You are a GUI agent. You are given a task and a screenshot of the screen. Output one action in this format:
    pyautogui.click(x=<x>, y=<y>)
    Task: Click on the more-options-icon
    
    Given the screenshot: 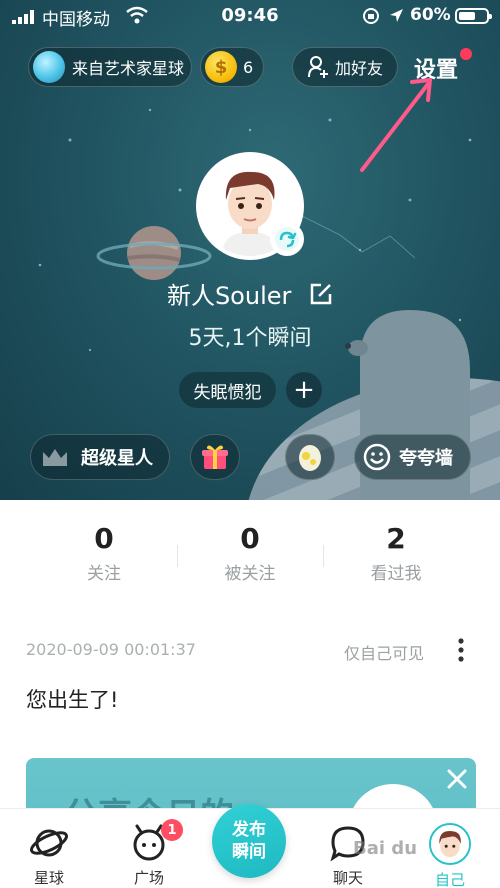 What is the action you would take?
    pyautogui.click(x=461, y=650)
    